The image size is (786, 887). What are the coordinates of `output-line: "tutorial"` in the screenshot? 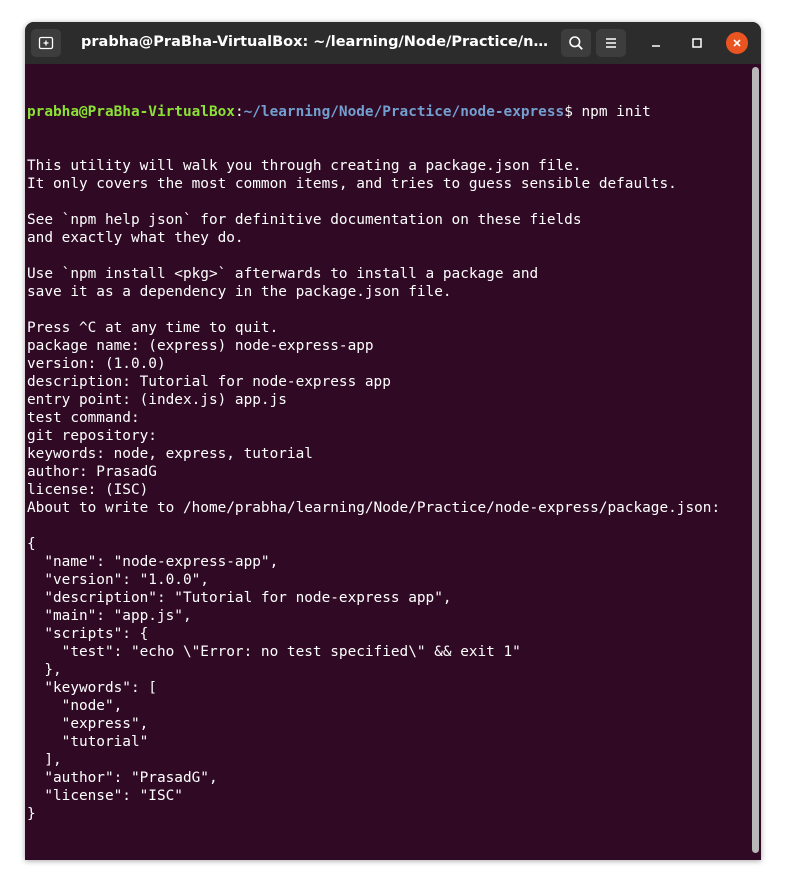 It's located at (88, 742).